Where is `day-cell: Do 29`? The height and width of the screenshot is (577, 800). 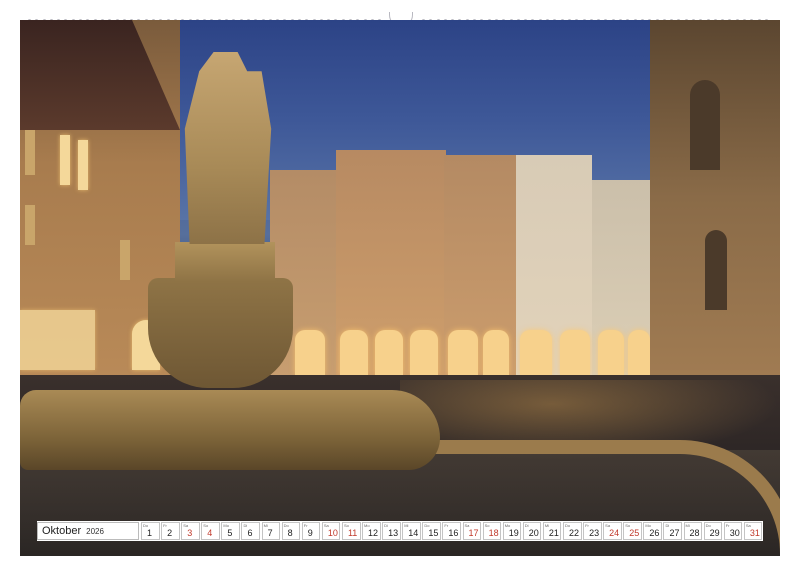 day-cell: Do 29 is located at coordinates (713, 531).